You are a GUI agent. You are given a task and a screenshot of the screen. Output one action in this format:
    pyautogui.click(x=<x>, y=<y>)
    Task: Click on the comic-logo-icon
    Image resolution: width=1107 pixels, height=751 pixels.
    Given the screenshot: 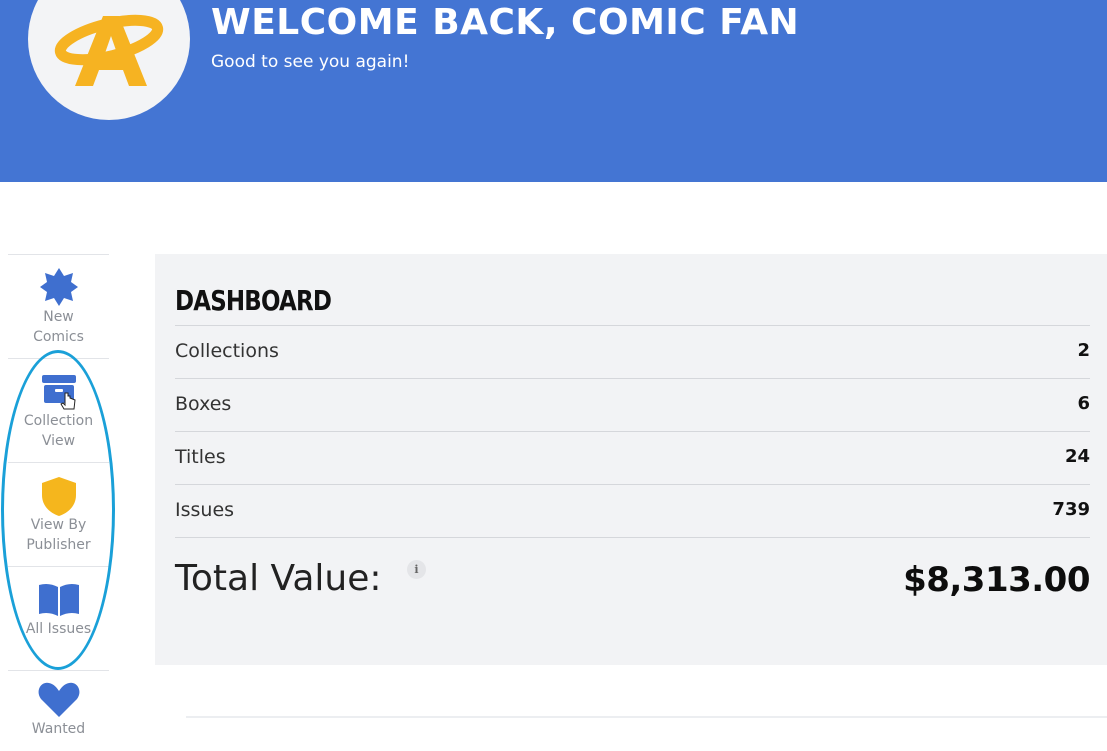 What is the action you would take?
    pyautogui.click(x=109, y=50)
    